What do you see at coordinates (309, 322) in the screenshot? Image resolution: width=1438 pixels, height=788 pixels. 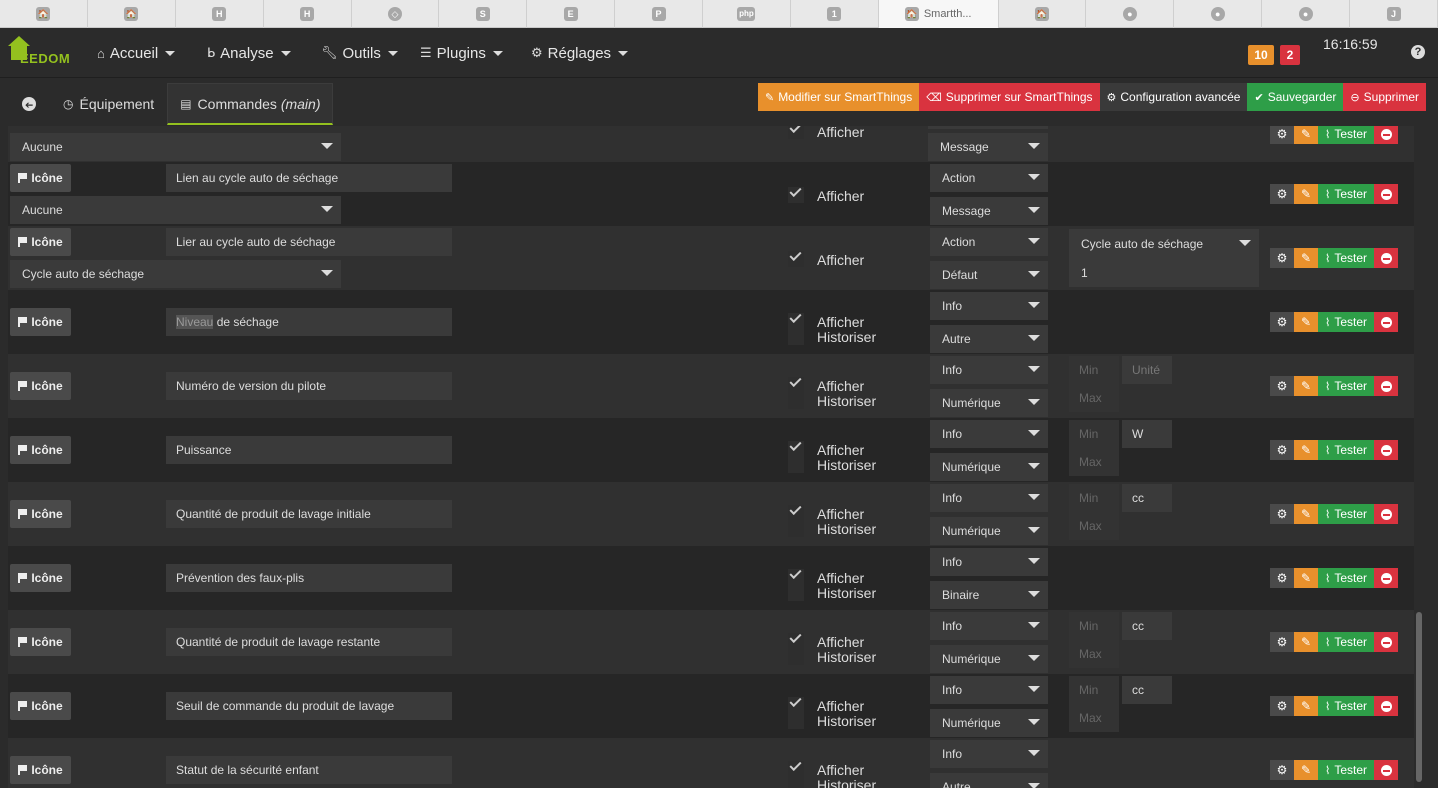 I see `command-name-input: Niveau de séchage` at bounding box center [309, 322].